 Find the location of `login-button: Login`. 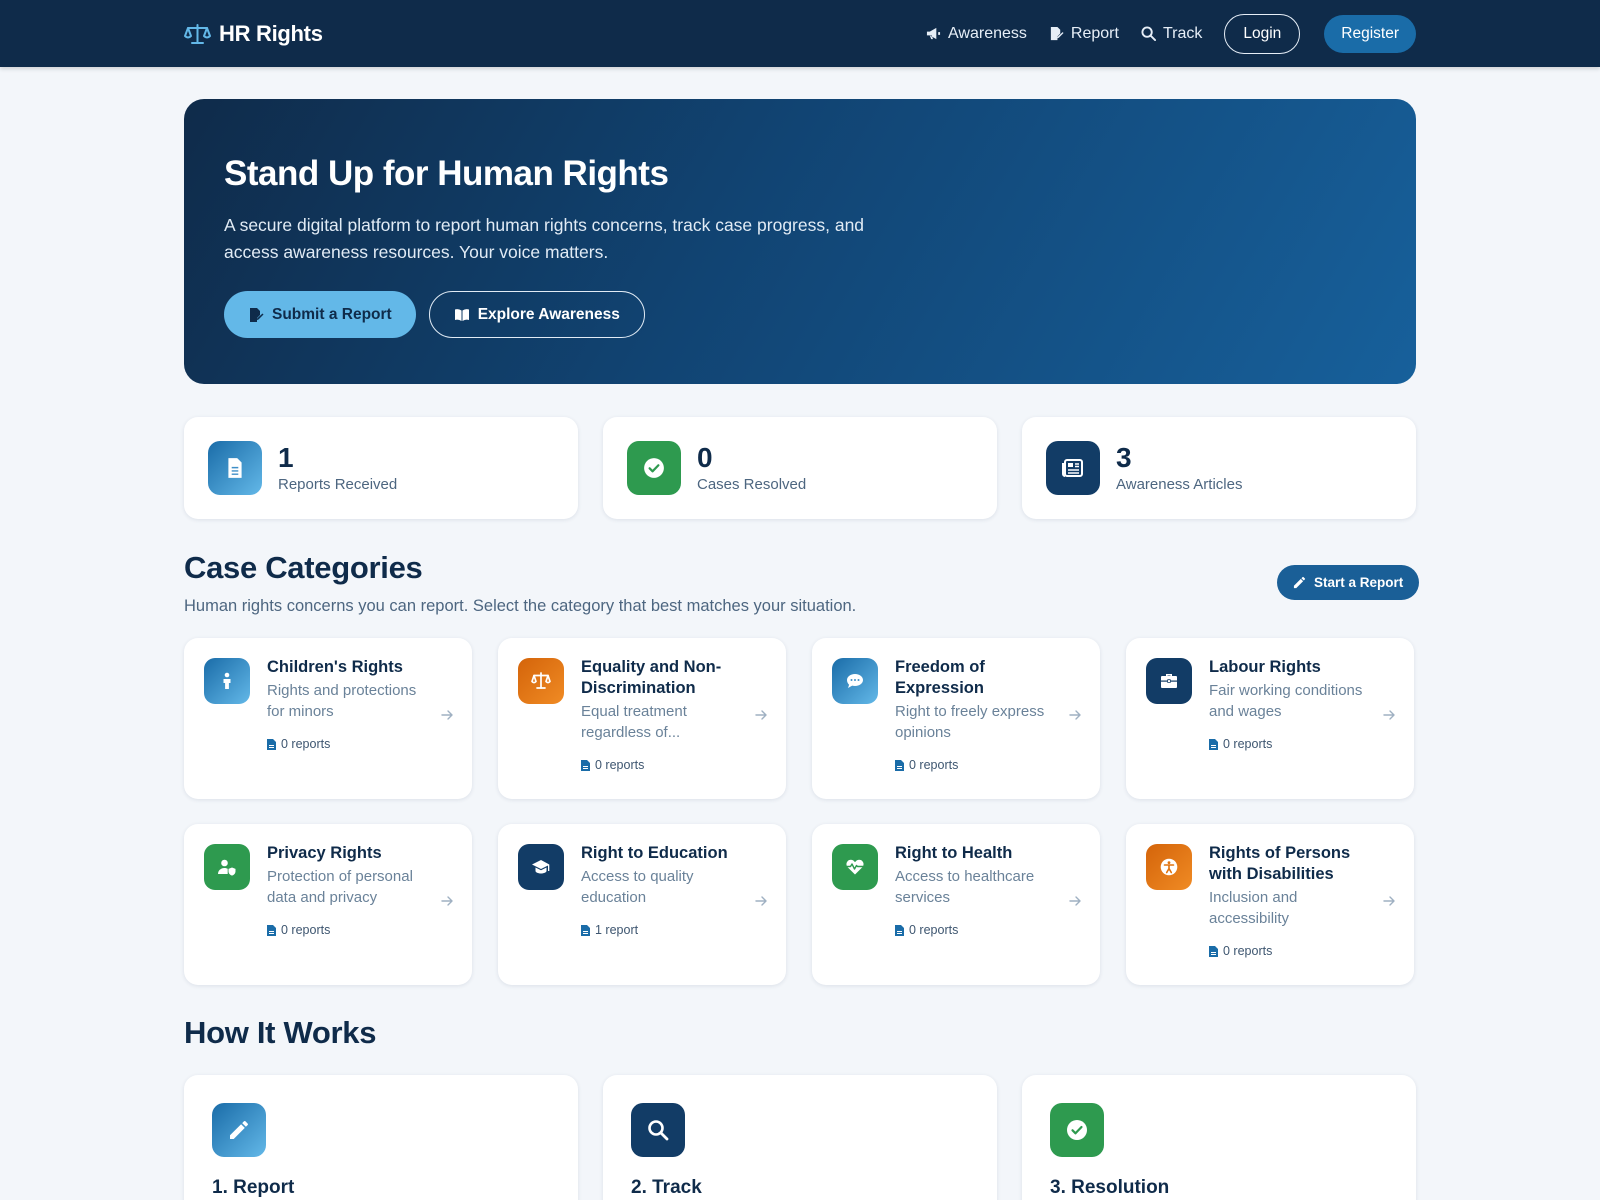

login-button: Login is located at coordinates (1262, 33).